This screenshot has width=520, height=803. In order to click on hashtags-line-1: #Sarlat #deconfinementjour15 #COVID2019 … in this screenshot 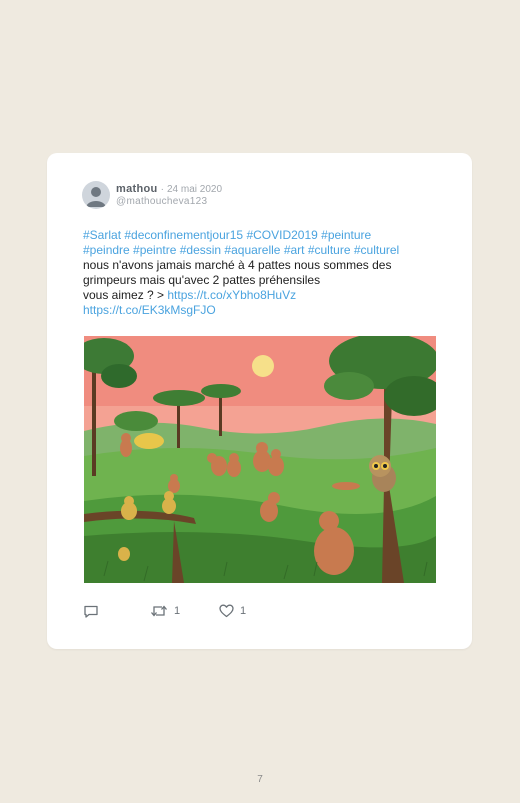, I will do `click(263, 235)`.